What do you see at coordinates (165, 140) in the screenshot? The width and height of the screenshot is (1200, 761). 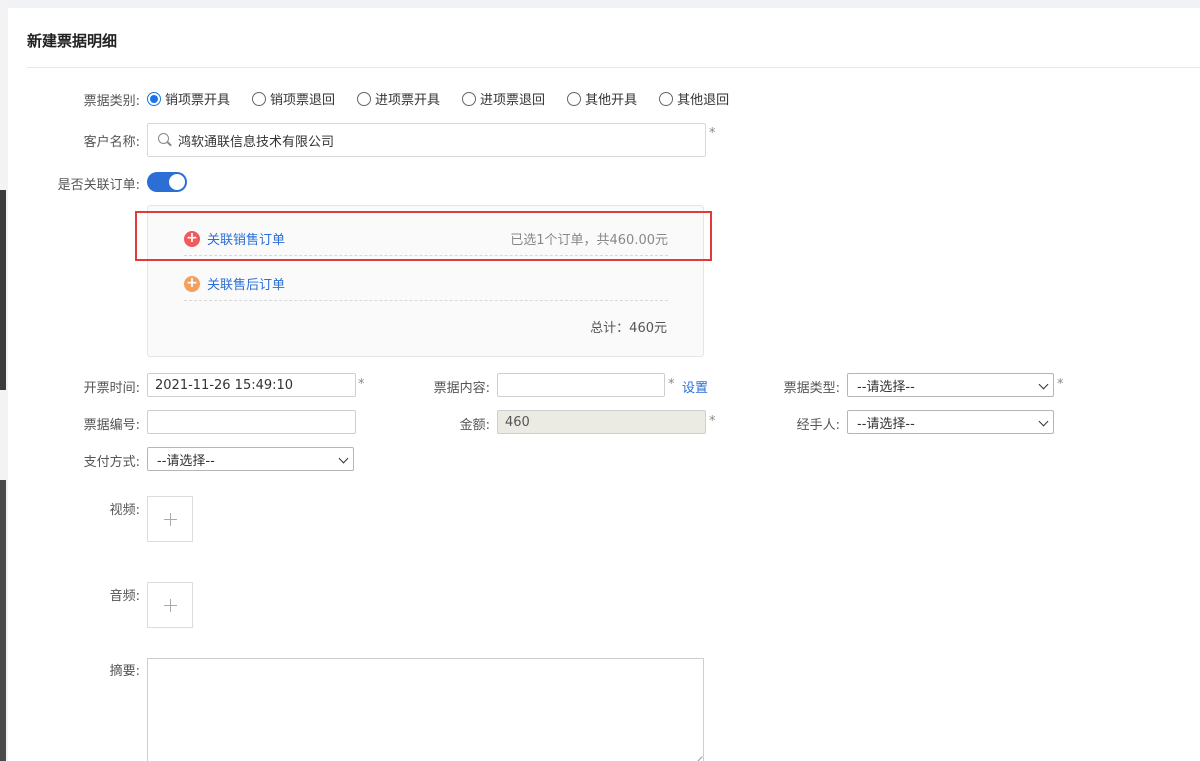 I see `search-icon` at bounding box center [165, 140].